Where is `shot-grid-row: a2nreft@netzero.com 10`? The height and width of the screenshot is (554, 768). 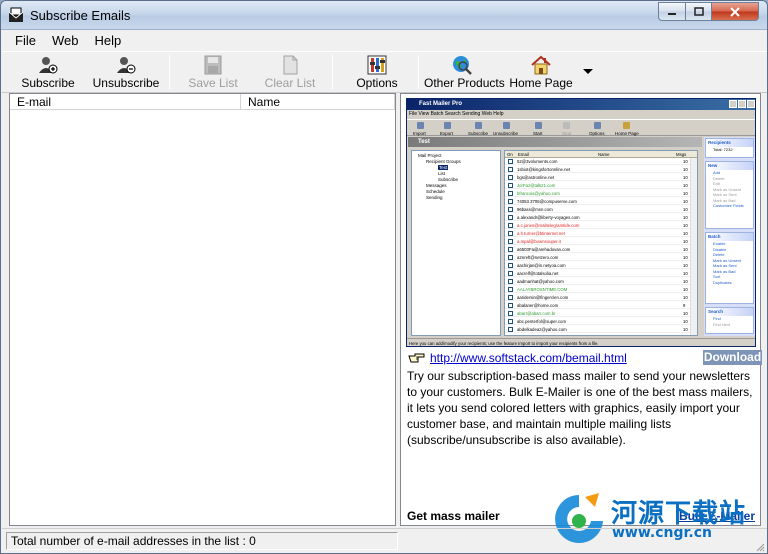 shot-grid-row: a2nreft@netzero.com 10 is located at coordinates (597, 257).